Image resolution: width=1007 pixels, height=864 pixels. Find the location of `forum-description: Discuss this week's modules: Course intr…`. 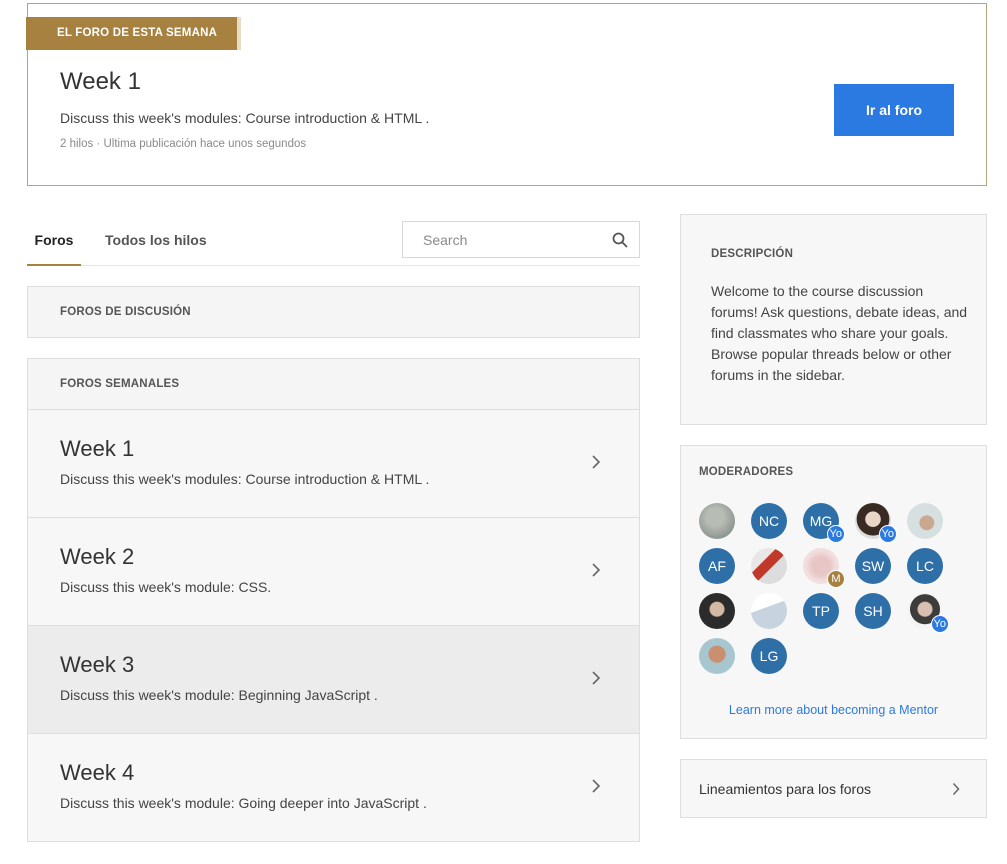

forum-description: Discuss this week's modules: Course intr… is located at coordinates (245, 479).